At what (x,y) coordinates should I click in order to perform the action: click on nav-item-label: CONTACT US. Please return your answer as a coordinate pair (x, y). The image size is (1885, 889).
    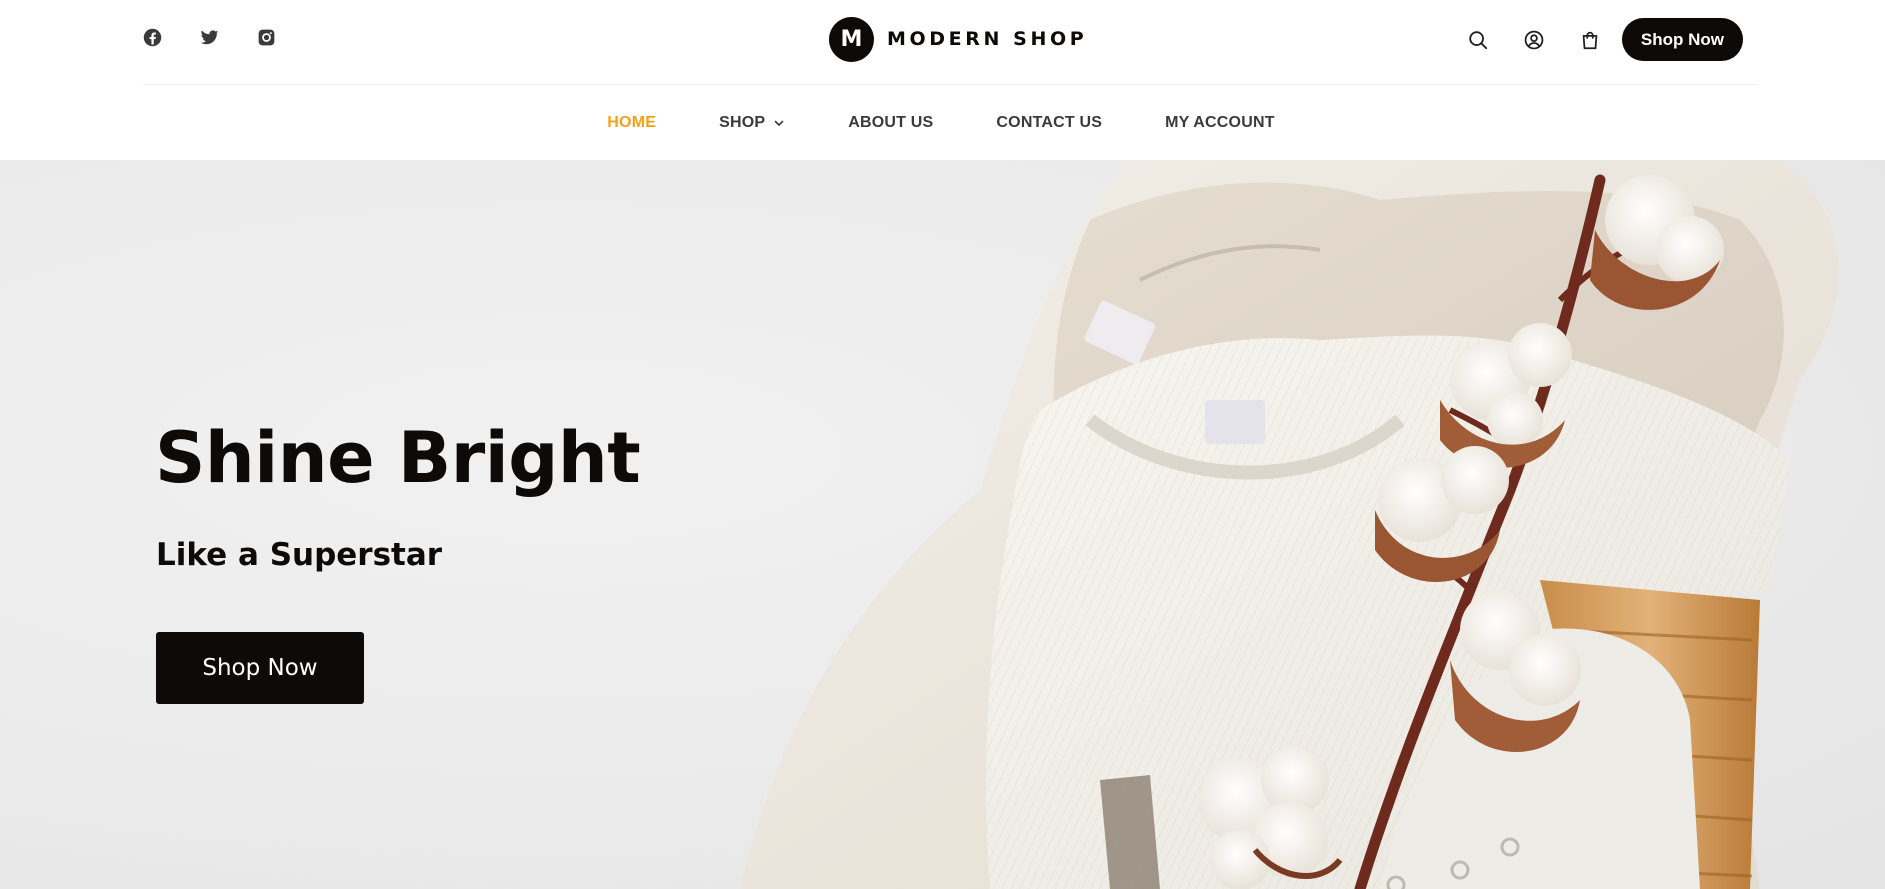
    Looking at the image, I should click on (1049, 122).